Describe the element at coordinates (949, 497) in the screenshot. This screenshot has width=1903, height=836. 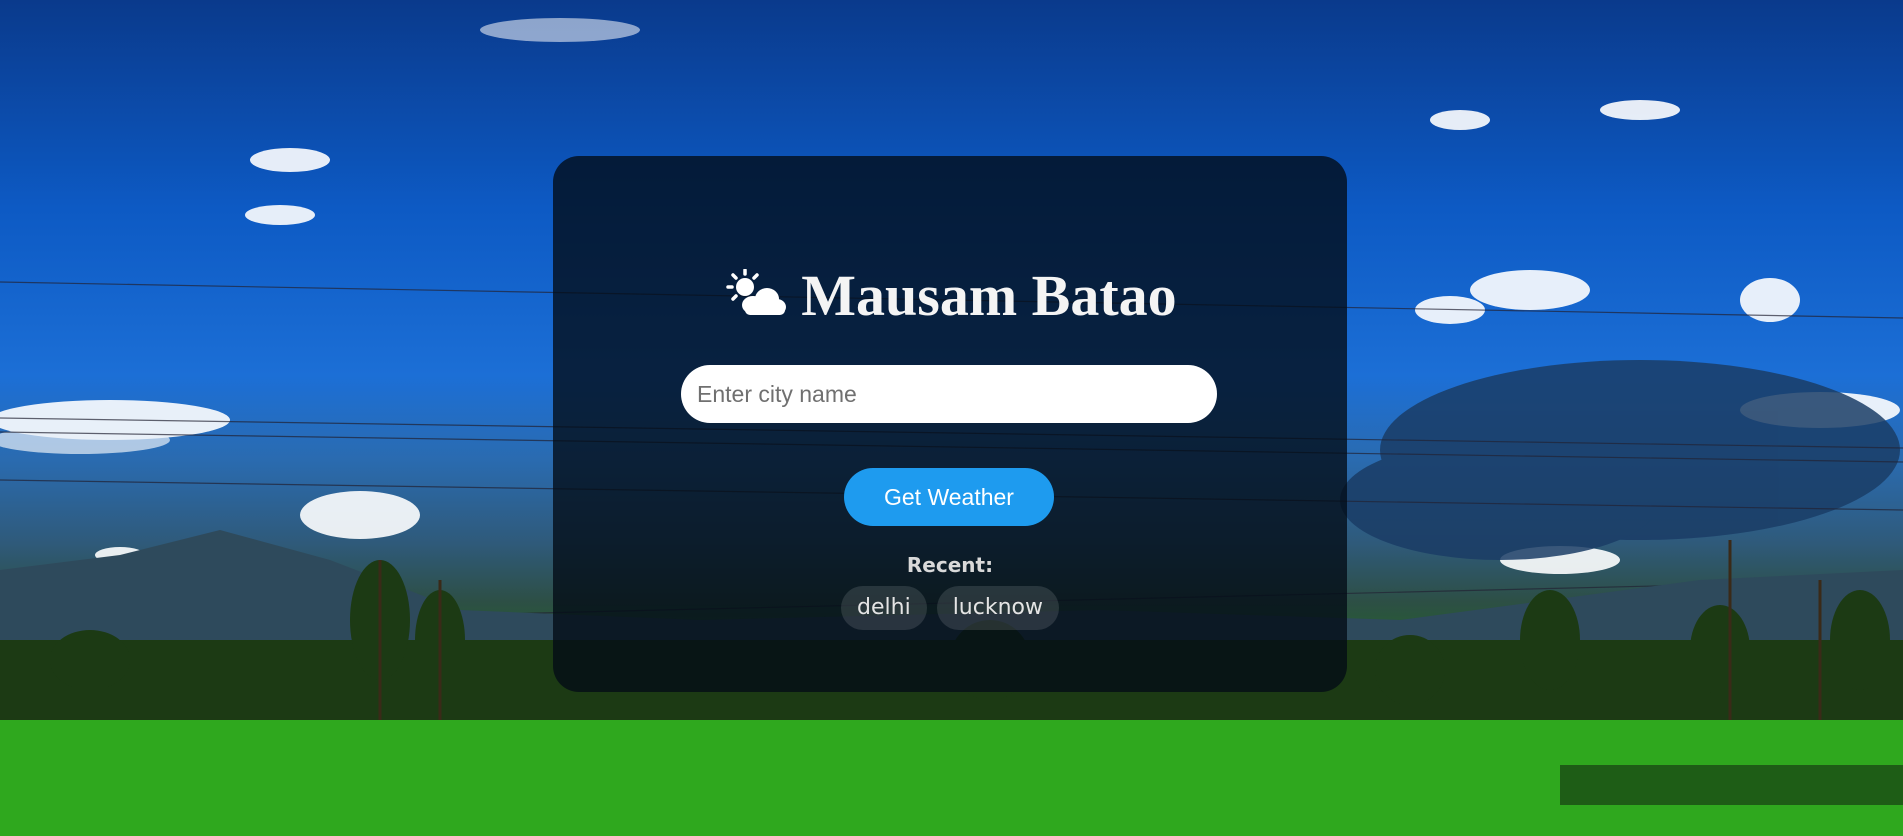
I see `get-weather-button: Get Weather` at that location.